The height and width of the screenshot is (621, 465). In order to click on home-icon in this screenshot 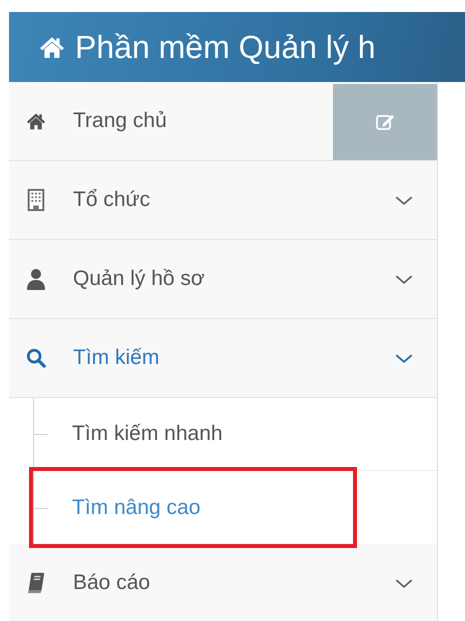, I will do `click(52, 47)`.